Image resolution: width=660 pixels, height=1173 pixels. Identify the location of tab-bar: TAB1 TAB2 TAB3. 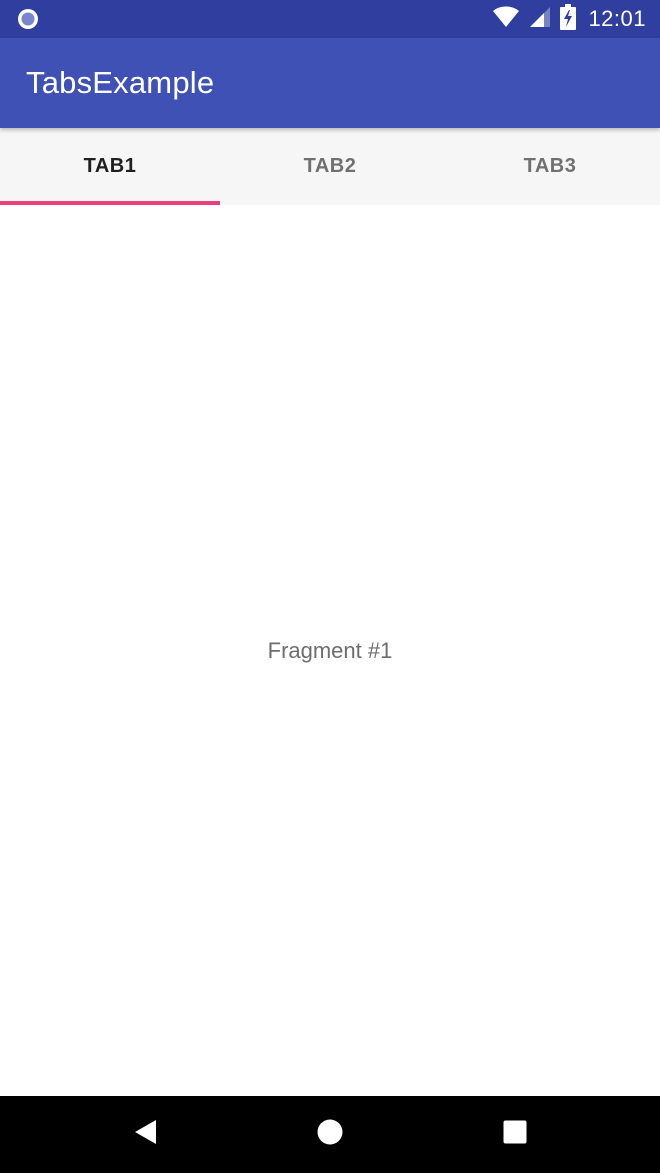
(330, 166).